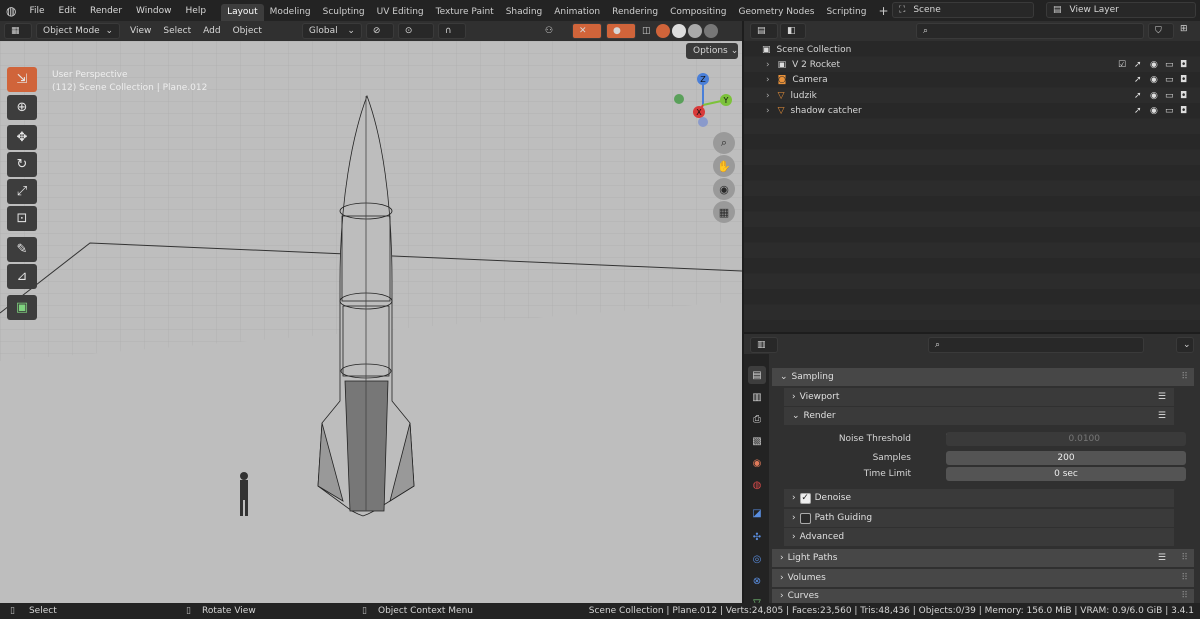 The image size is (1200, 619). Describe the element at coordinates (979, 498) in the screenshot. I see `denoise-subpanel: › ✓ Denoise` at that location.